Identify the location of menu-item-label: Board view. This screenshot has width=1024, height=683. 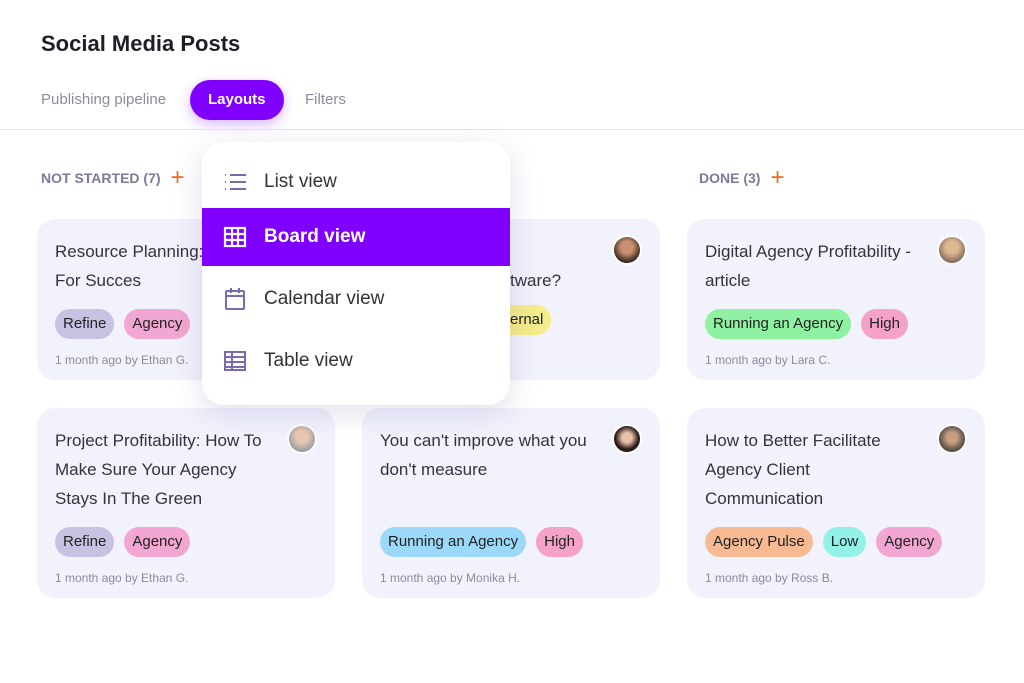
(315, 236).